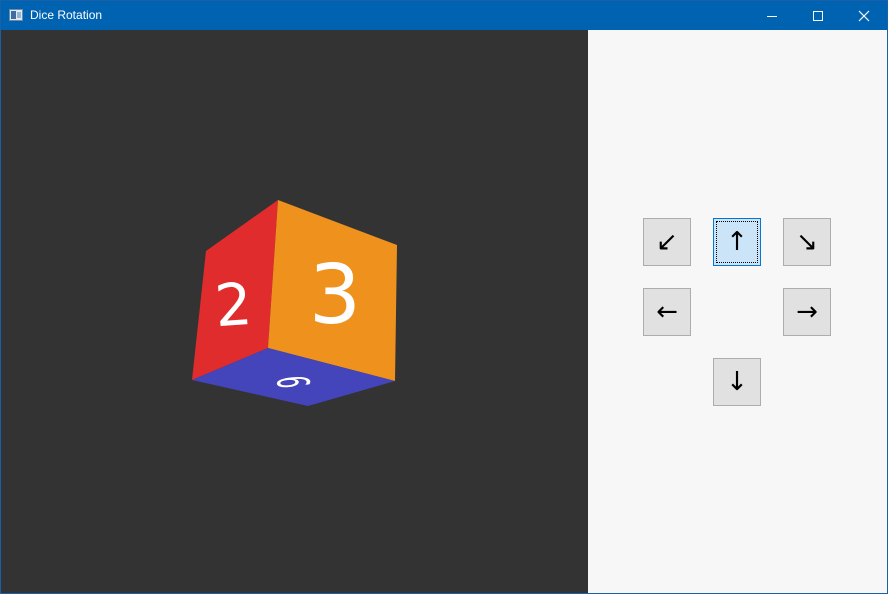 The width and height of the screenshot is (888, 598). I want to click on arrow-left-icon: ←, so click(667, 312).